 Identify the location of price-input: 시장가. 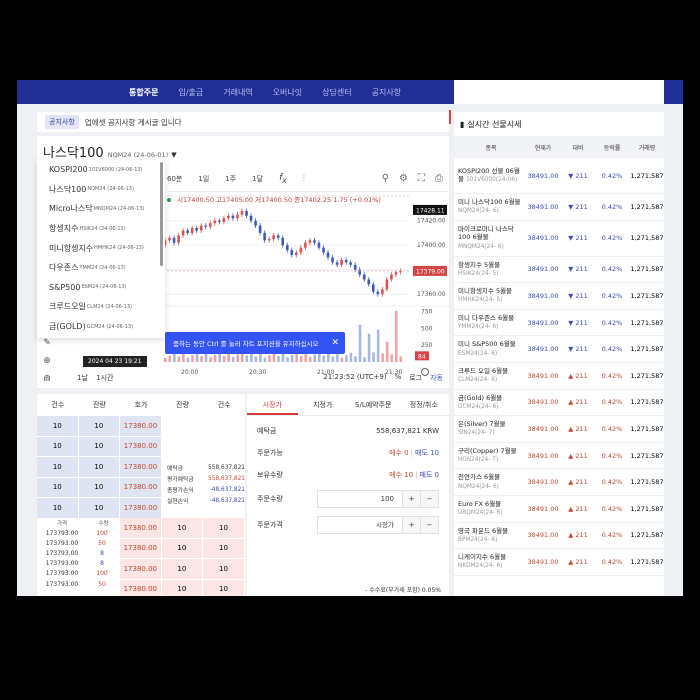
(360, 525).